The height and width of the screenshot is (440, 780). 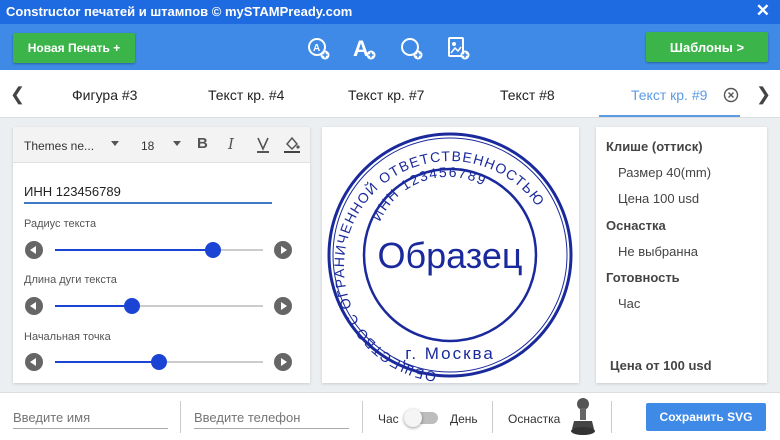 I want to click on radius-slider-thumb, so click(x=213, y=250).